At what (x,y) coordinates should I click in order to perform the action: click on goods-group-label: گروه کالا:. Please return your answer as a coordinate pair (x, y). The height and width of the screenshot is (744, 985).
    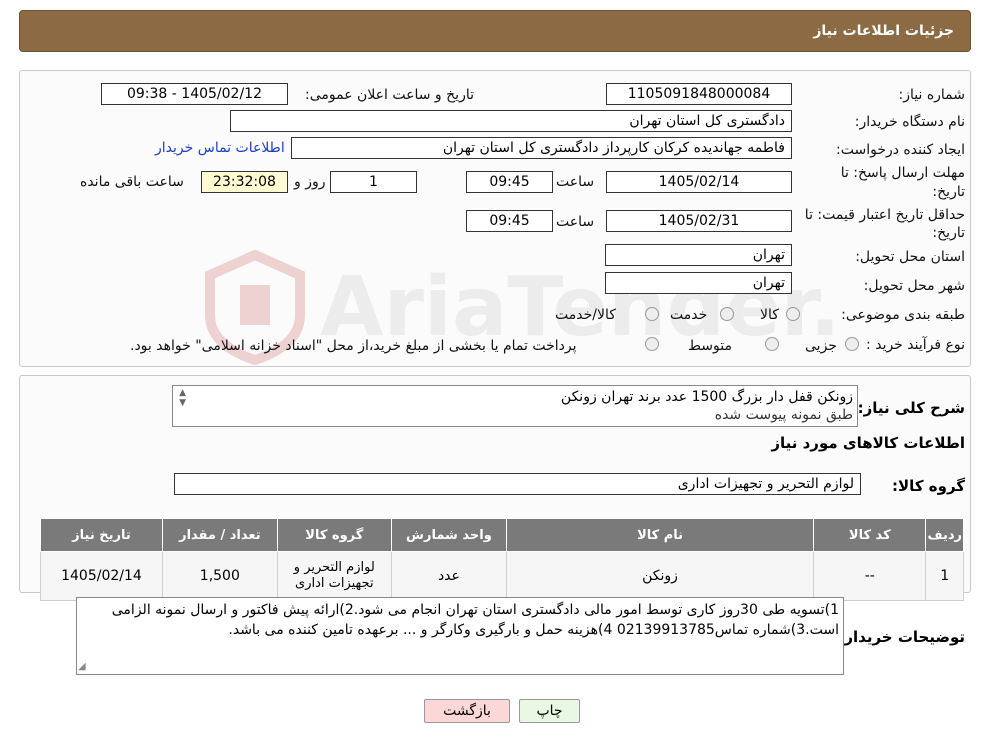
    Looking at the image, I should click on (928, 486).